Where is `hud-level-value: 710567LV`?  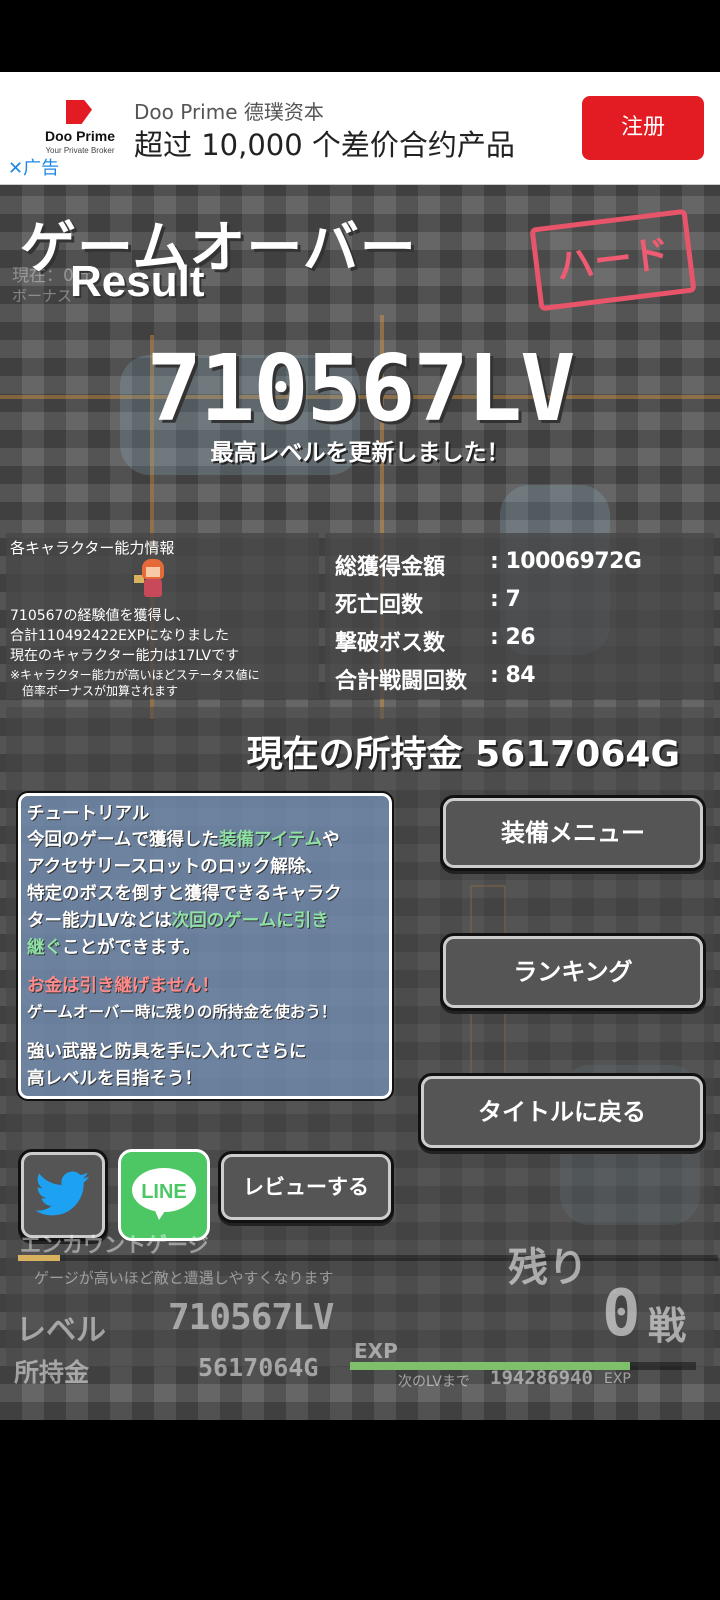
hud-level-value: 710567LV is located at coordinates (251, 1317).